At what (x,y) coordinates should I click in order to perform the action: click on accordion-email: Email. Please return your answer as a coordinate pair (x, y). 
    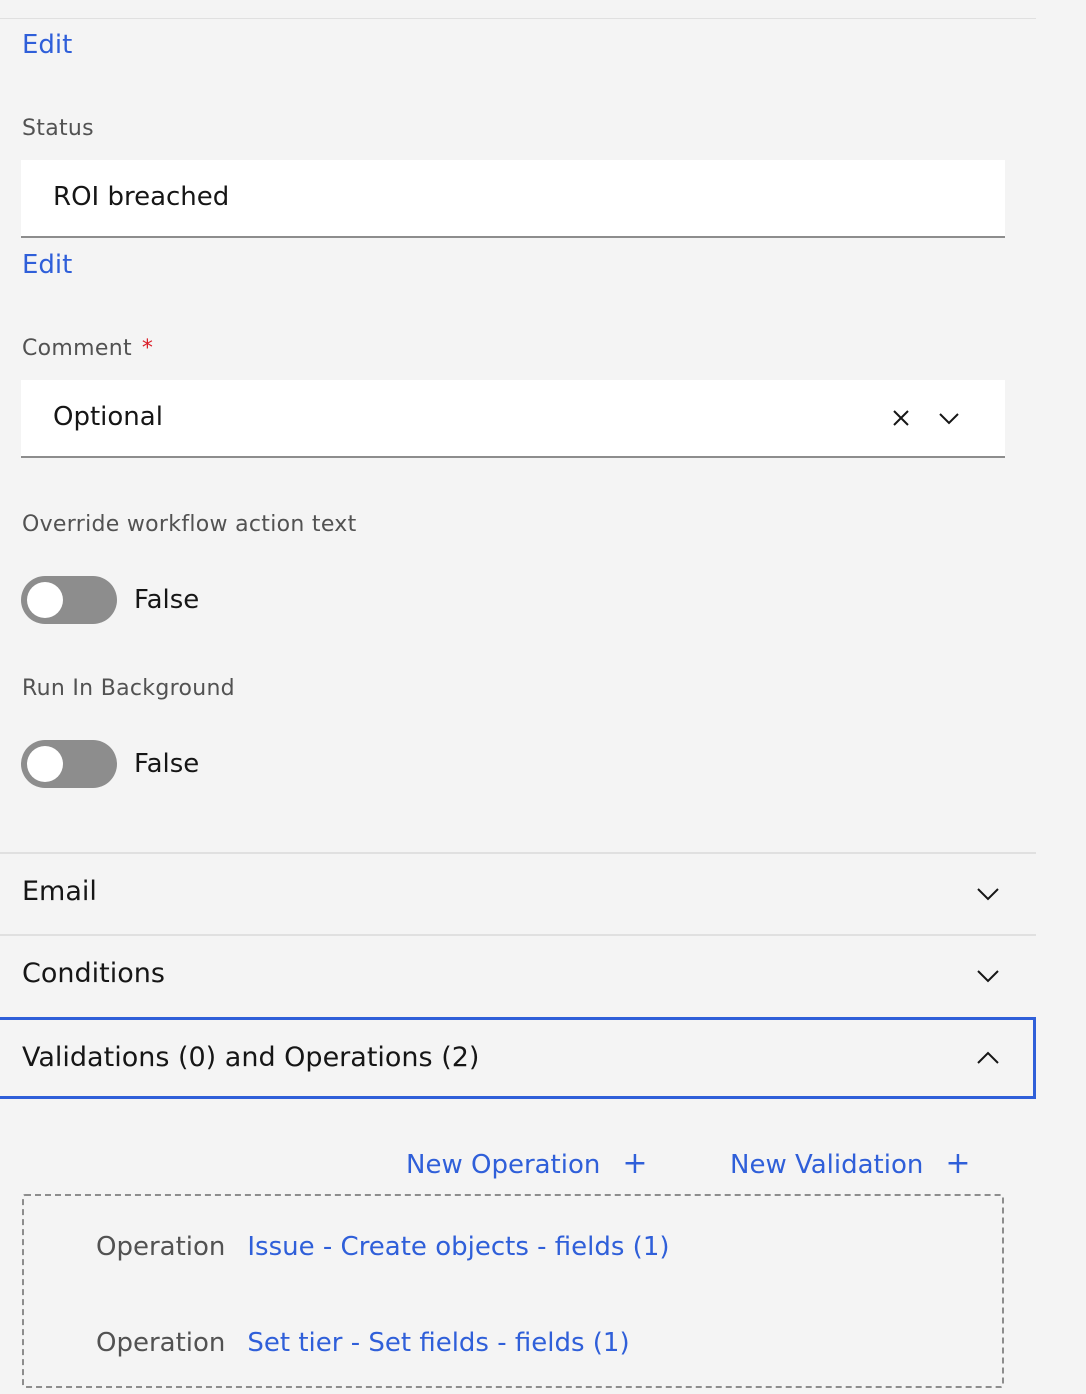
    Looking at the image, I should click on (518, 894).